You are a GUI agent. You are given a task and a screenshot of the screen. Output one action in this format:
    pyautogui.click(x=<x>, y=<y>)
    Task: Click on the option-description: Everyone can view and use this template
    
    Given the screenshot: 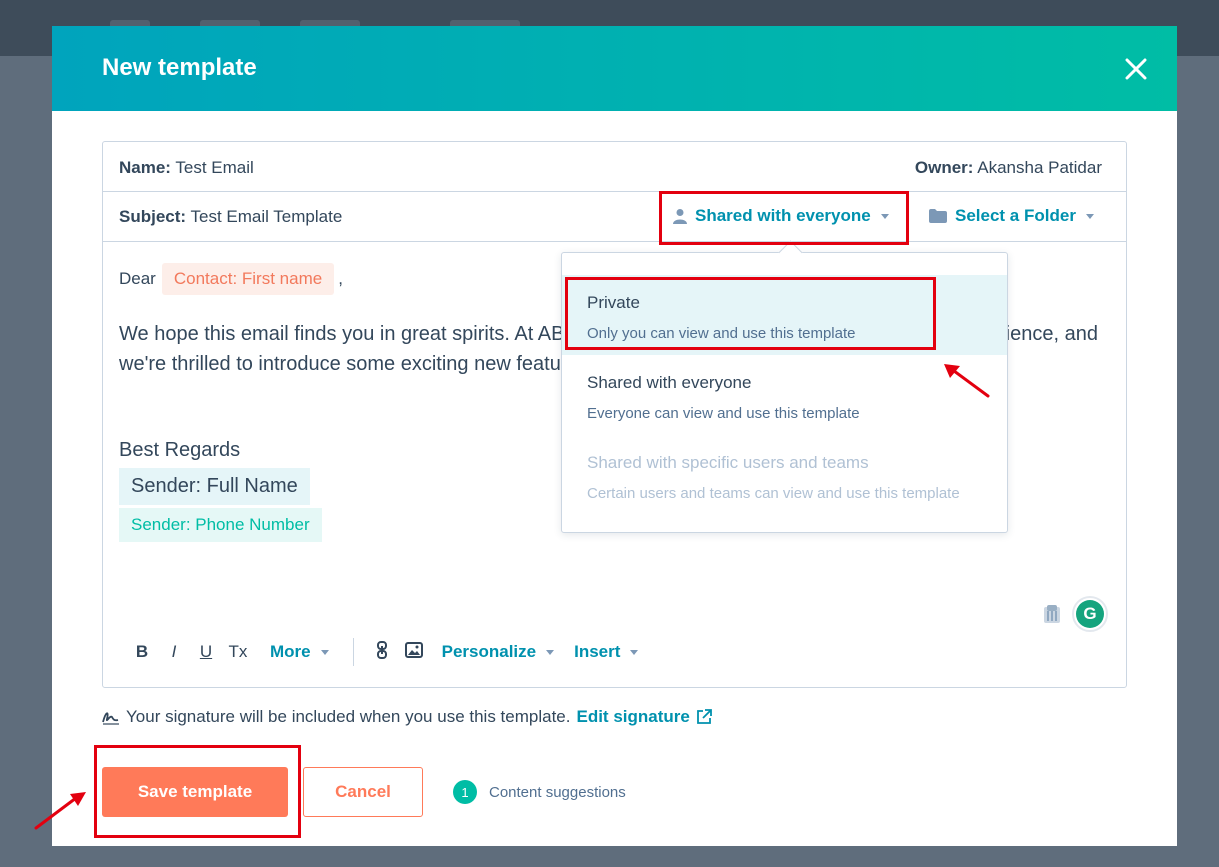 What is the action you would take?
    pyautogui.click(x=723, y=413)
    